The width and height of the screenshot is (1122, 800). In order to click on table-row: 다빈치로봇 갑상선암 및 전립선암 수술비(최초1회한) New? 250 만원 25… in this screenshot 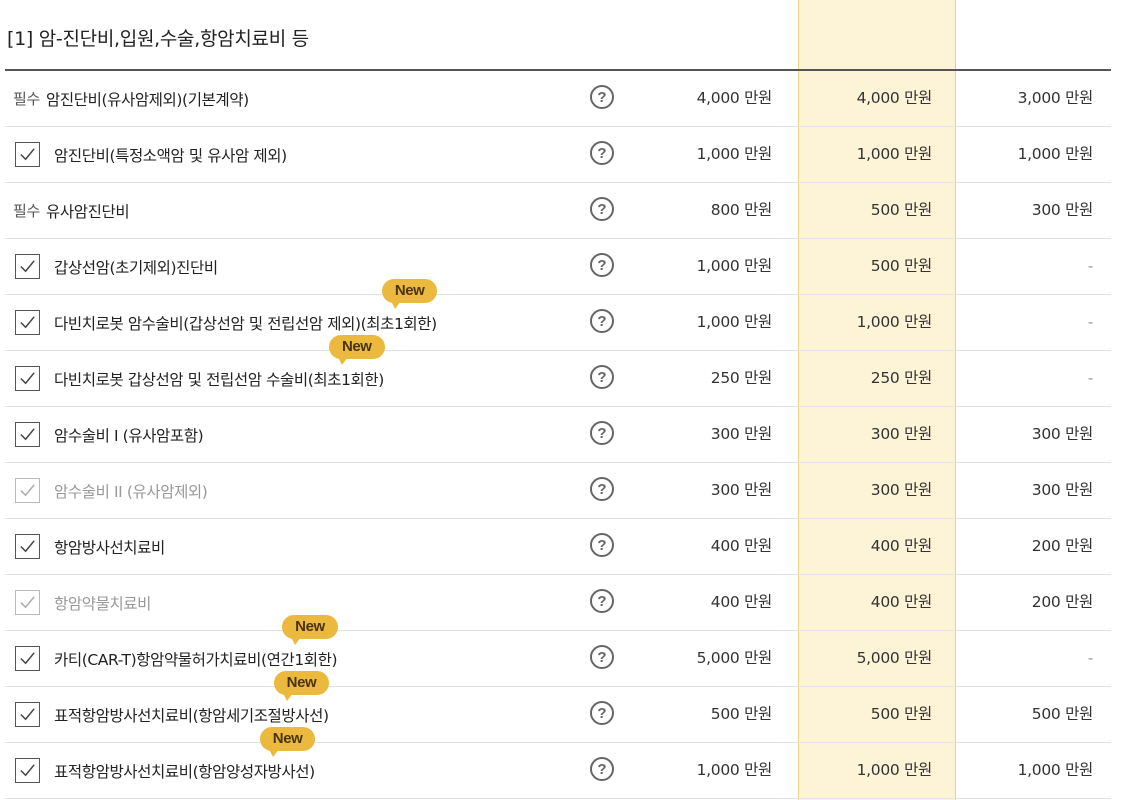, I will do `click(558, 370)`.